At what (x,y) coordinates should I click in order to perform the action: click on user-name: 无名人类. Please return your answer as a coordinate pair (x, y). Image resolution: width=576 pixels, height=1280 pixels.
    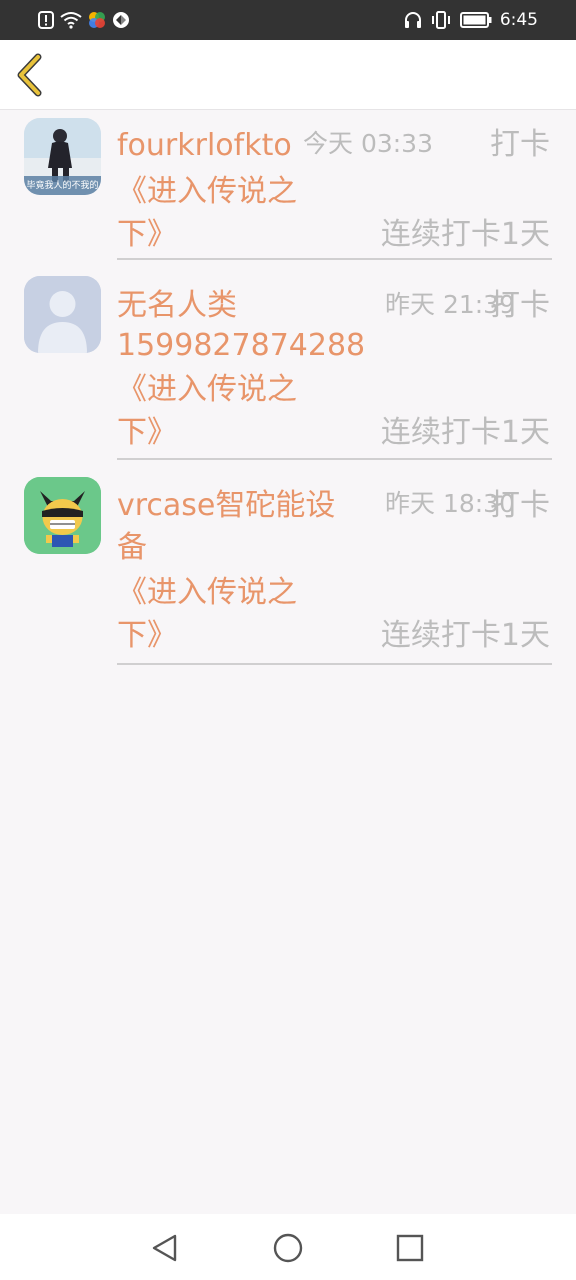
    Looking at the image, I should click on (177, 306).